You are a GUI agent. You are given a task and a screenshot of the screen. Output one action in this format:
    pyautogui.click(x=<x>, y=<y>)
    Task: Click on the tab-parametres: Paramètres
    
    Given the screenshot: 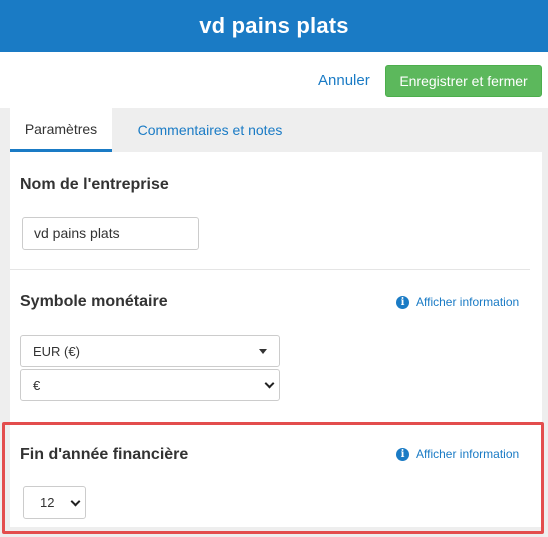 What is the action you would take?
    pyautogui.click(x=61, y=130)
    